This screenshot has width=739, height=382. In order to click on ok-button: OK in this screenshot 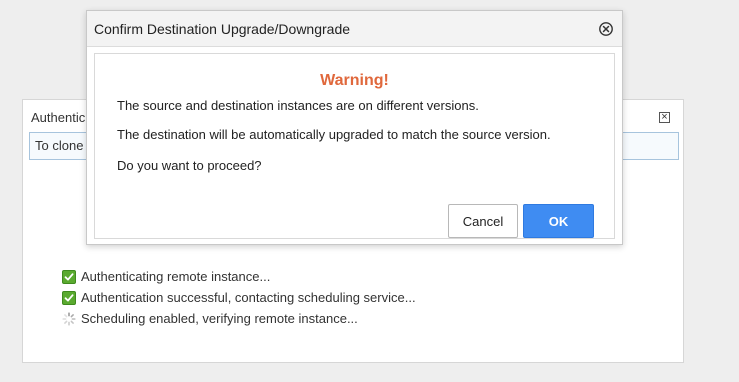, I will do `click(558, 221)`.